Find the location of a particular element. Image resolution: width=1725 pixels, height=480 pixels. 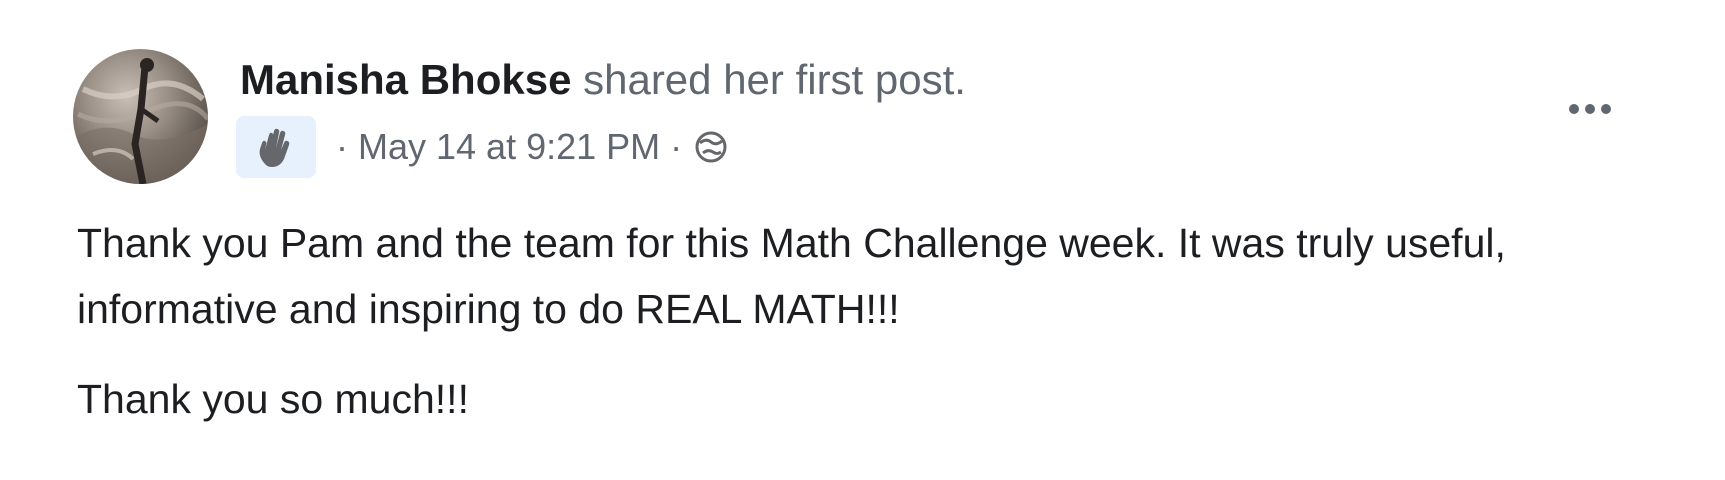

post-header: Manisha Bhokse shared her first post. is located at coordinates (603, 80).